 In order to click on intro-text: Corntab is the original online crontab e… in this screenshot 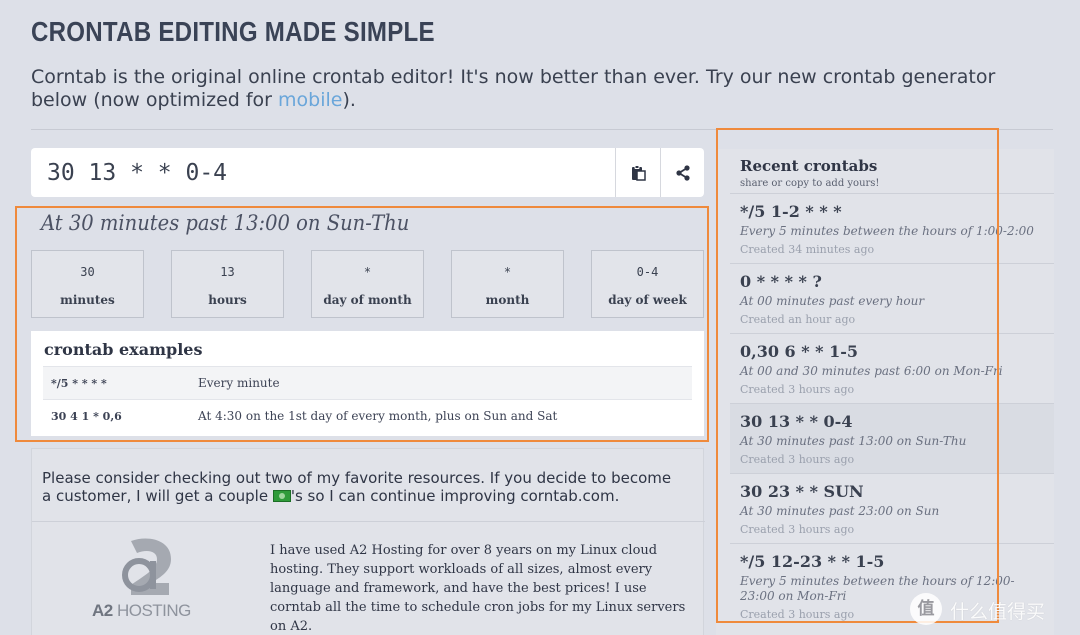, I will do `click(513, 88)`.